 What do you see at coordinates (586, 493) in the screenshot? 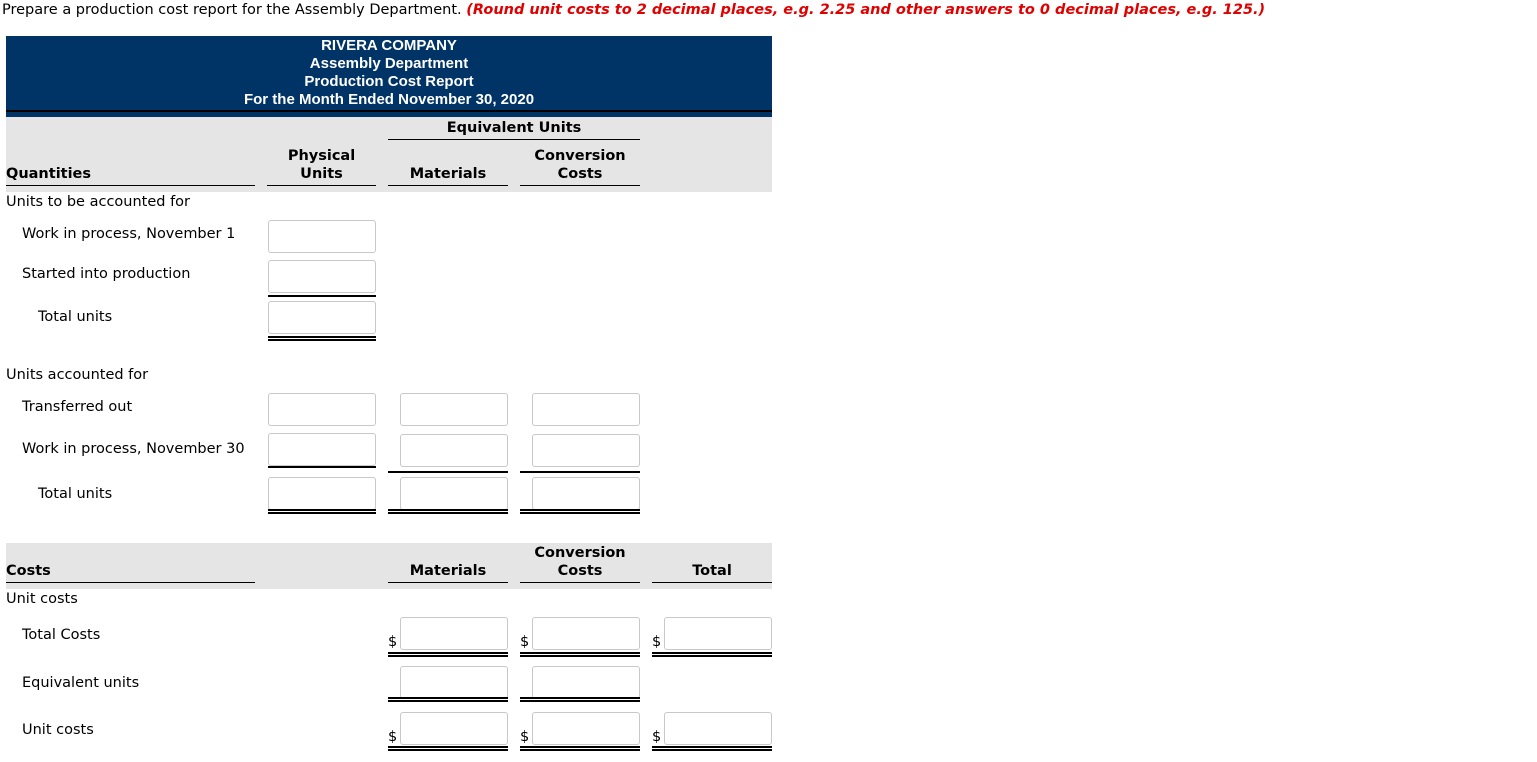
I see `accounted-total-conversion-input` at bounding box center [586, 493].